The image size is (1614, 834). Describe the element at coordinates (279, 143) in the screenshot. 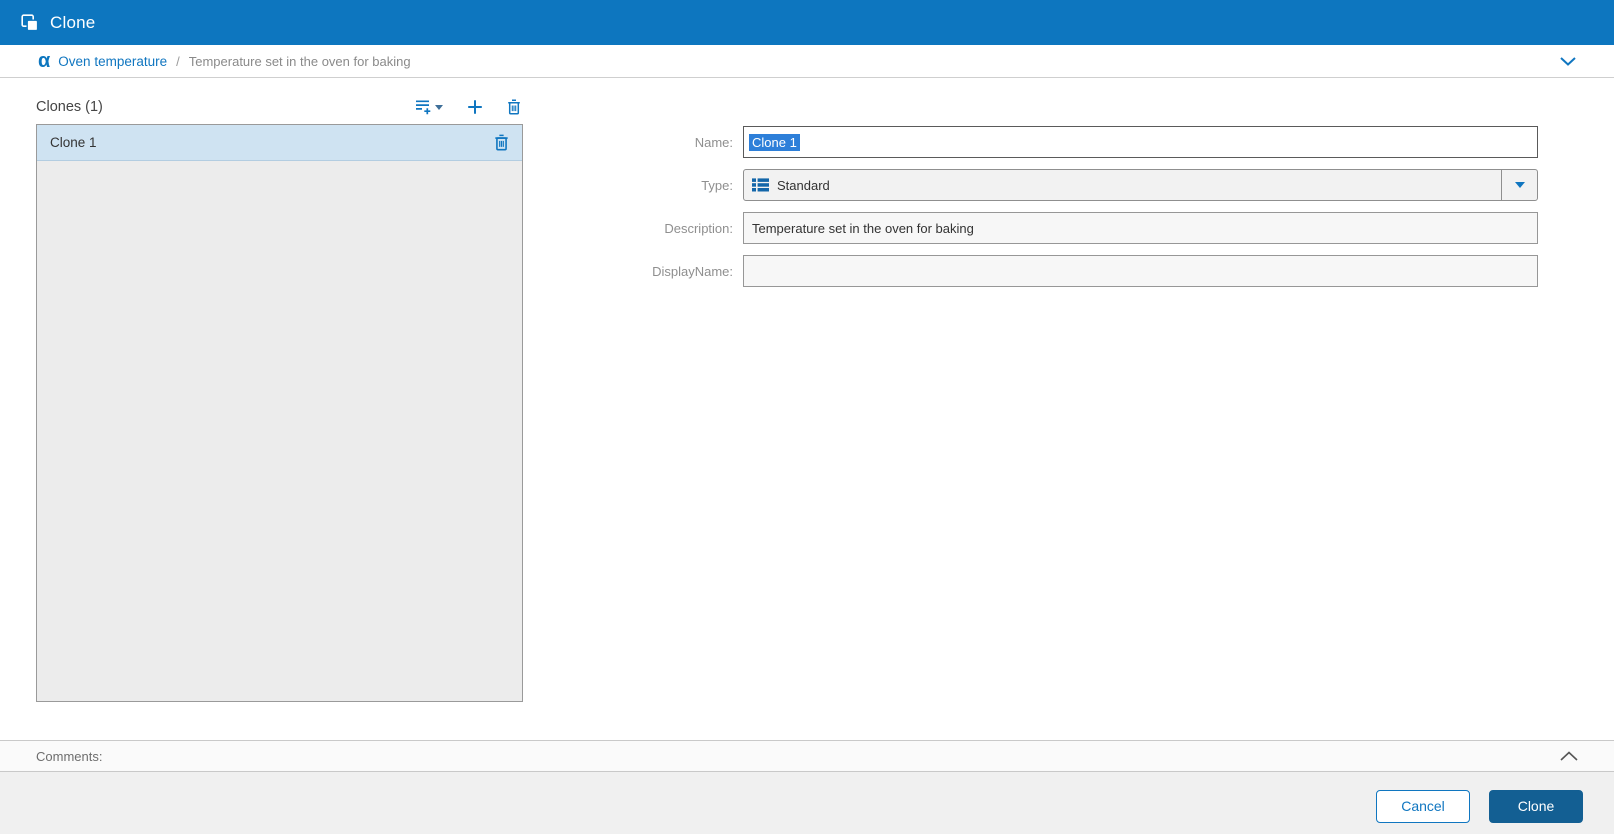

I see `list-item-clone-1: Clone 1` at that location.